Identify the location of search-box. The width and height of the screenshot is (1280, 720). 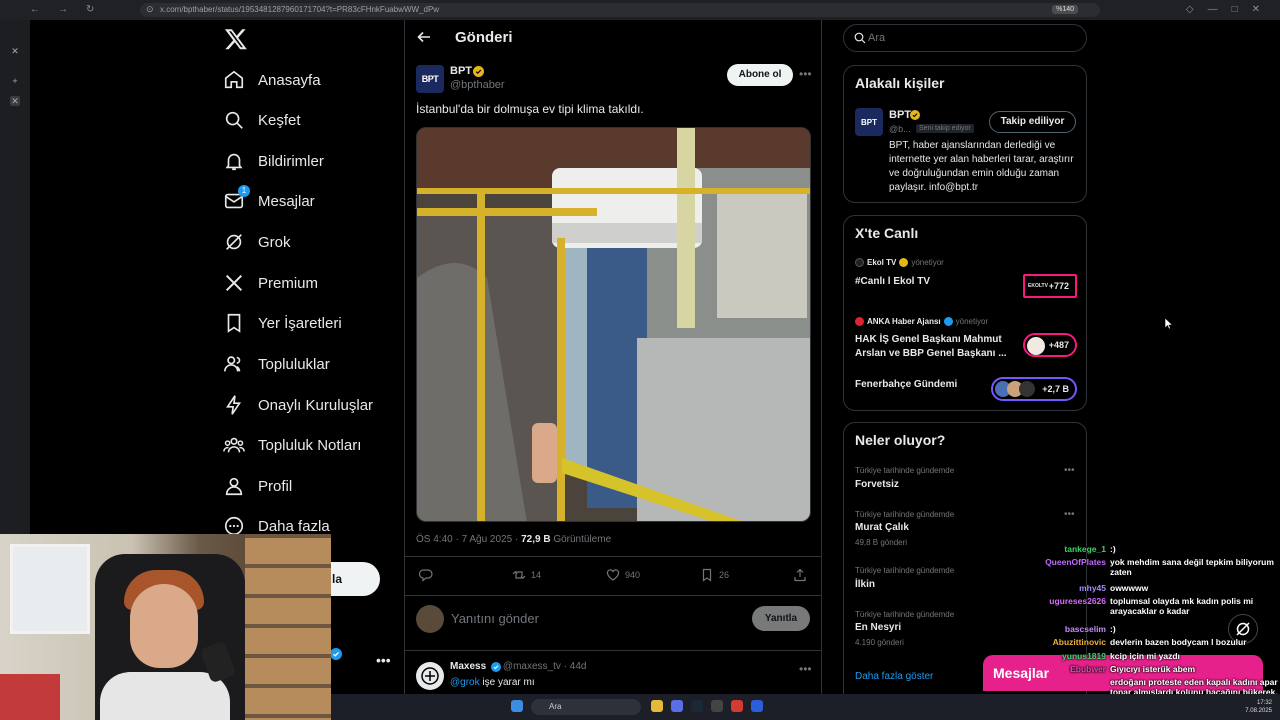
(965, 38).